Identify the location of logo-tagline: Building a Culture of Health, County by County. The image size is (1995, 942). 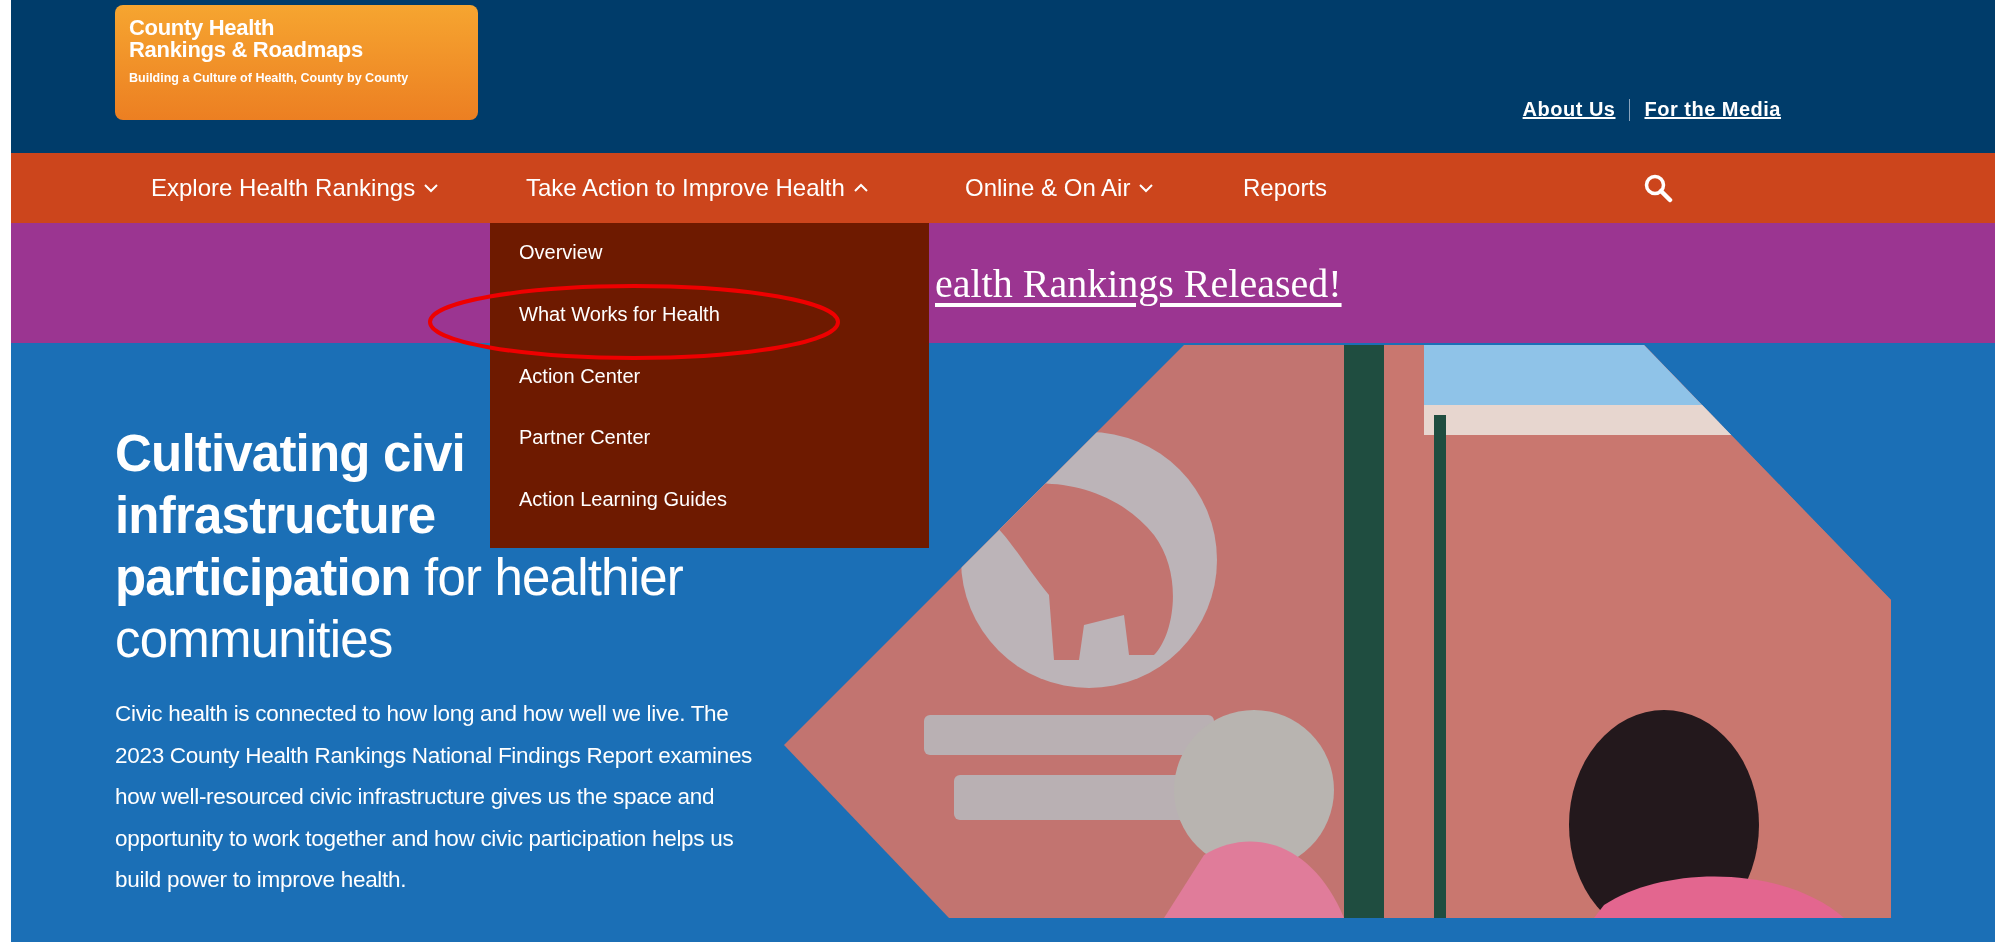
(269, 78).